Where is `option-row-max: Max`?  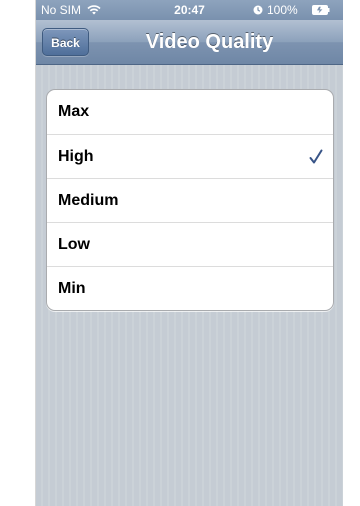 option-row-max: Max is located at coordinates (190, 112).